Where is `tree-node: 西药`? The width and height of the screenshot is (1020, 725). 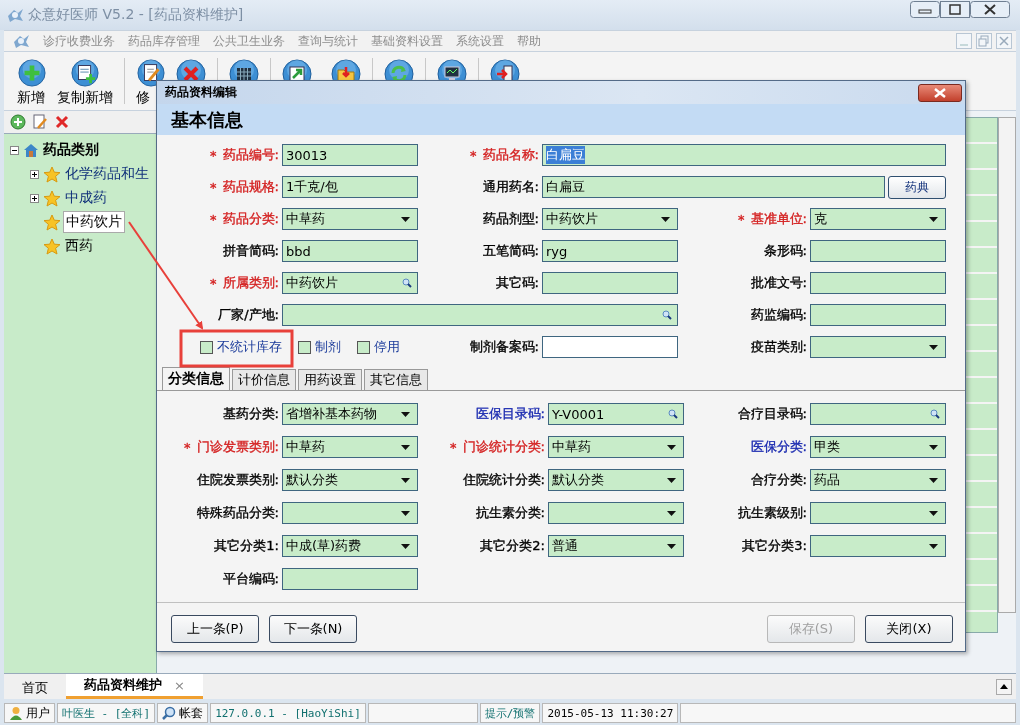
tree-node: 西药 is located at coordinates (79, 246).